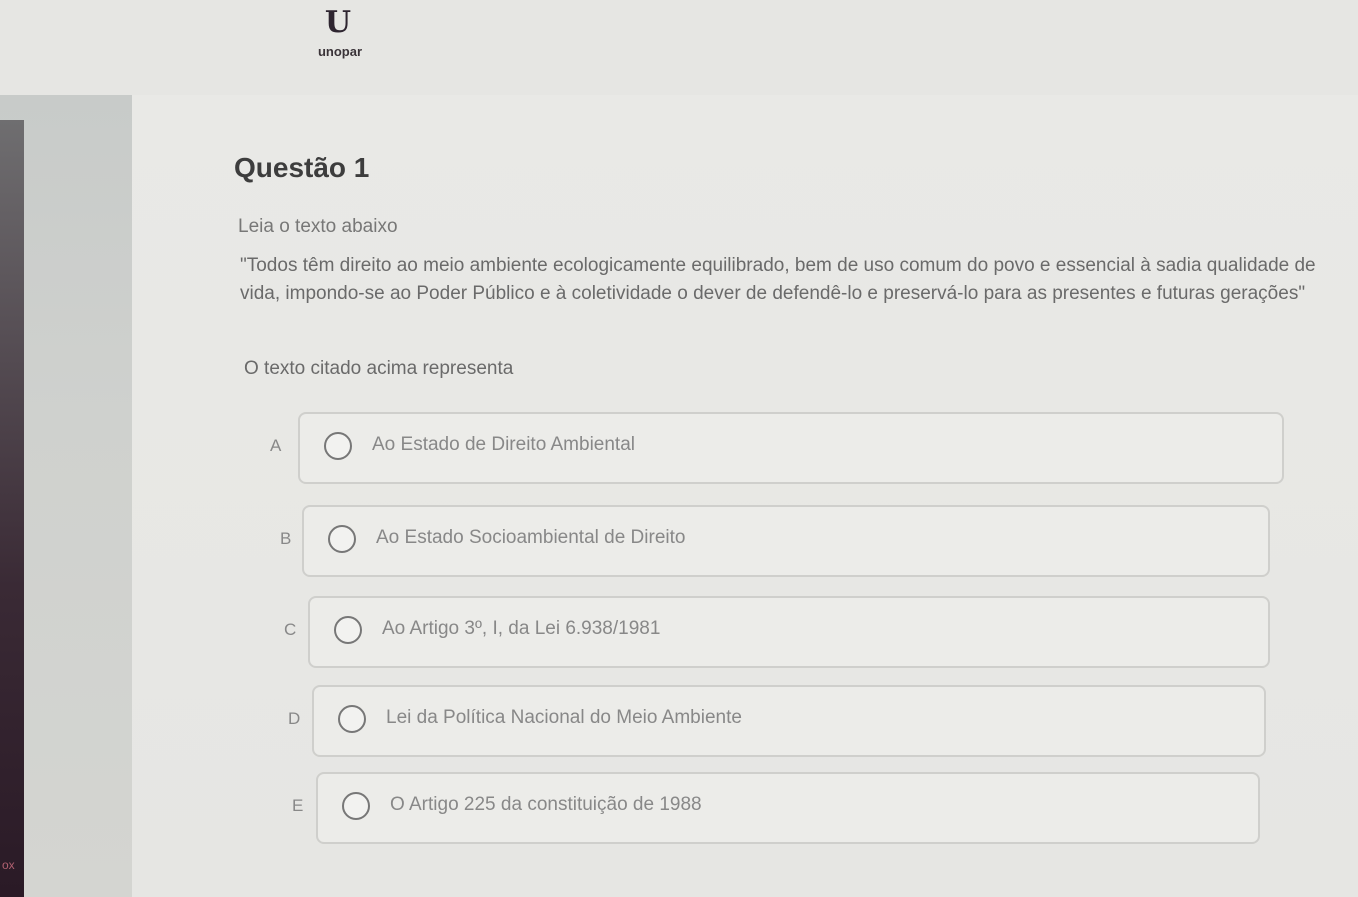  I want to click on header: U unopar, so click(679, 47).